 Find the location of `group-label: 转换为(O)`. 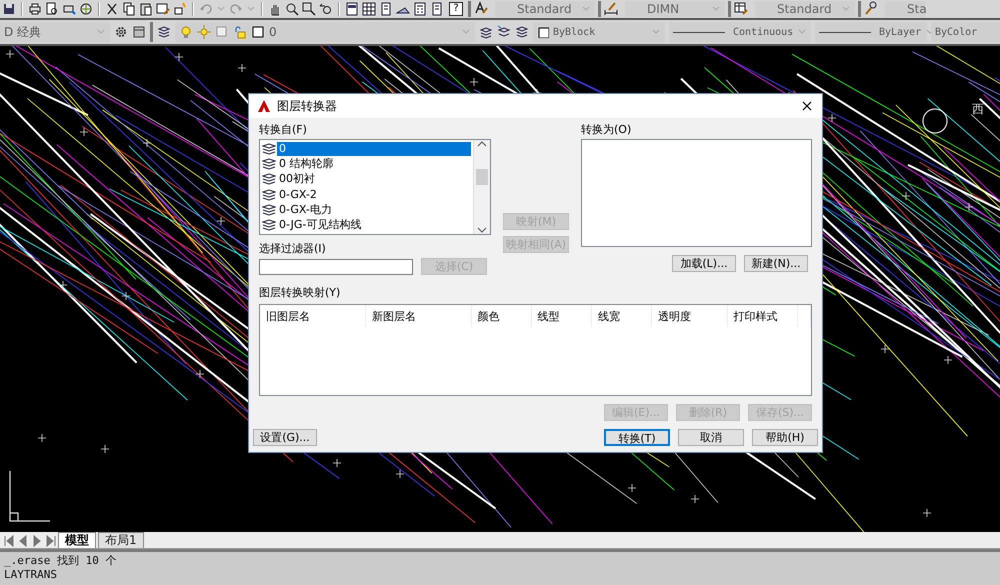

group-label: 转换为(O) is located at coordinates (606, 129).